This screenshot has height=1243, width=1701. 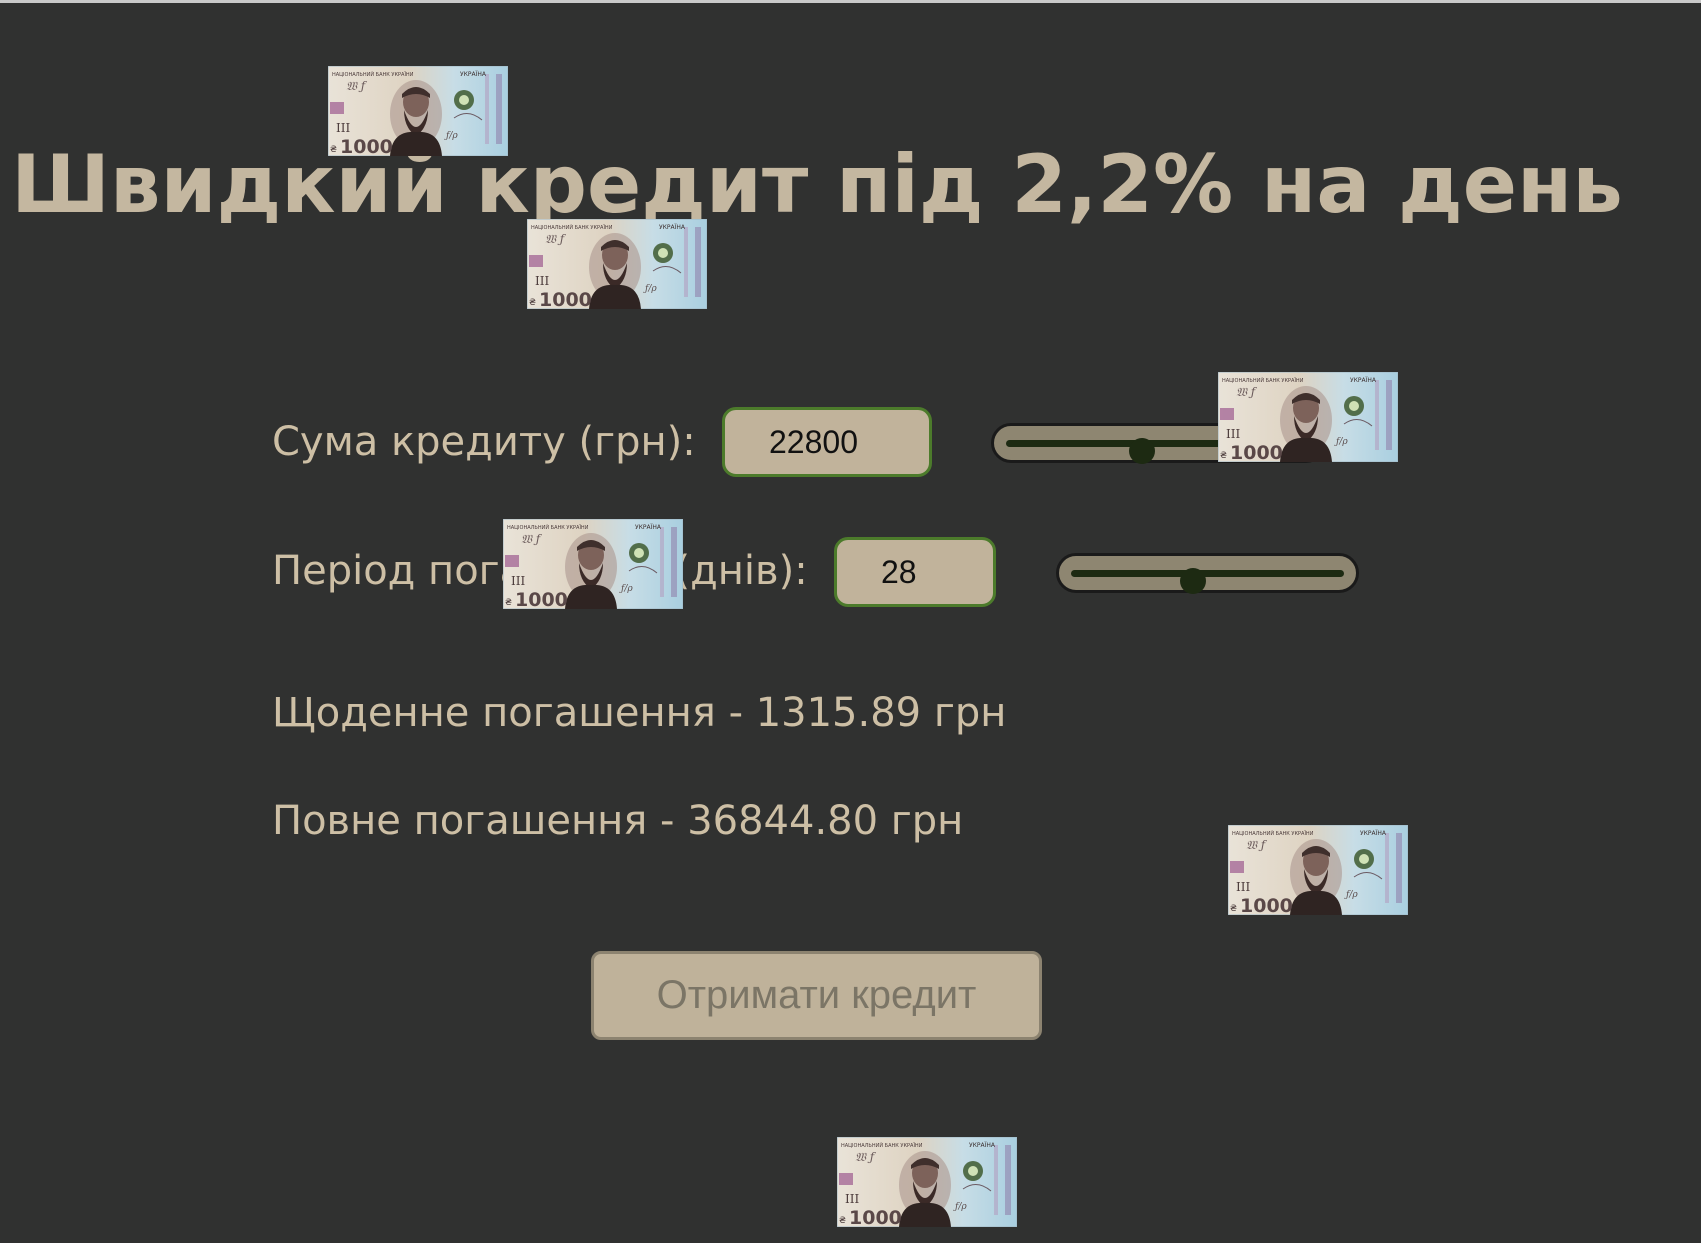 I want to click on daily-payment-text: Щоденне погашення - 1315.89 грн, so click(x=639, y=713).